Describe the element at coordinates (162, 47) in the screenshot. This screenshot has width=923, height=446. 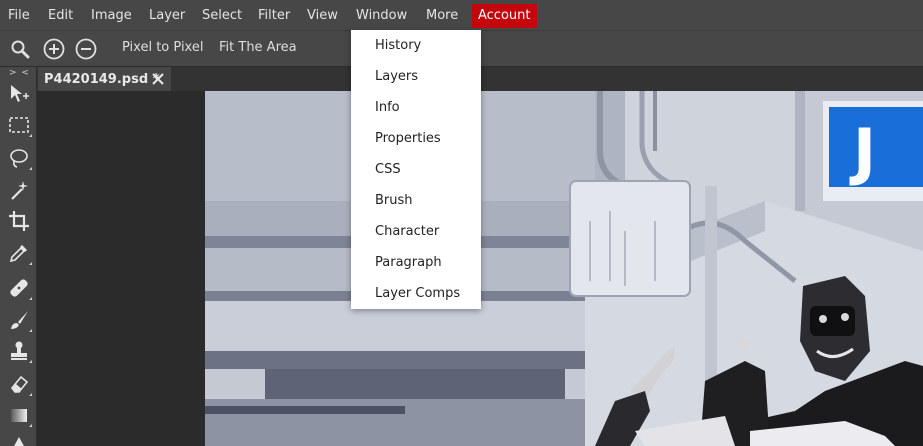
I see `pixel-to-pixel-button: Pixel to Pixel` at that location.